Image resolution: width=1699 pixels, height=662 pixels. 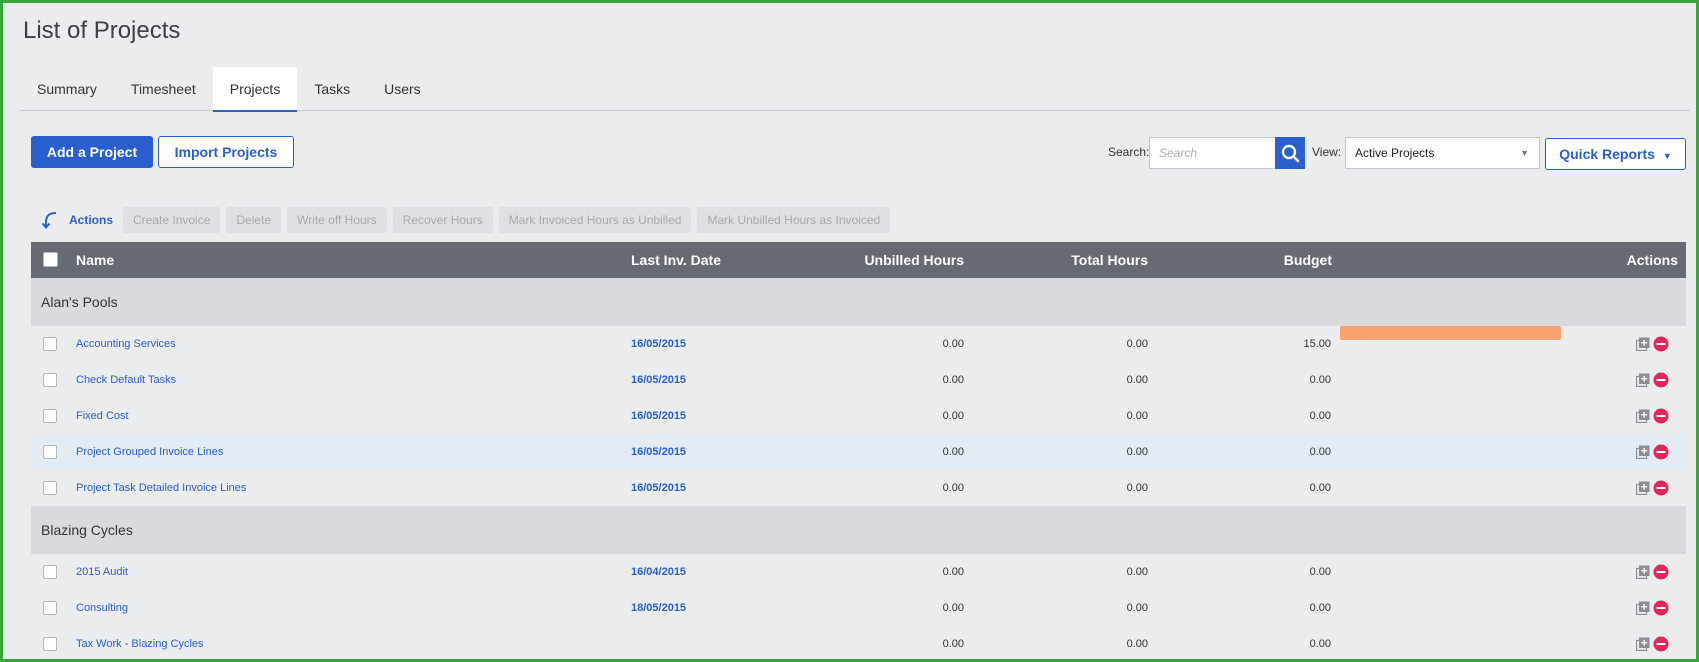 What do you see at coordinates (95, 260) in the screenshot?
I see `col-header-name: Name` at bounding box center [95, 260].